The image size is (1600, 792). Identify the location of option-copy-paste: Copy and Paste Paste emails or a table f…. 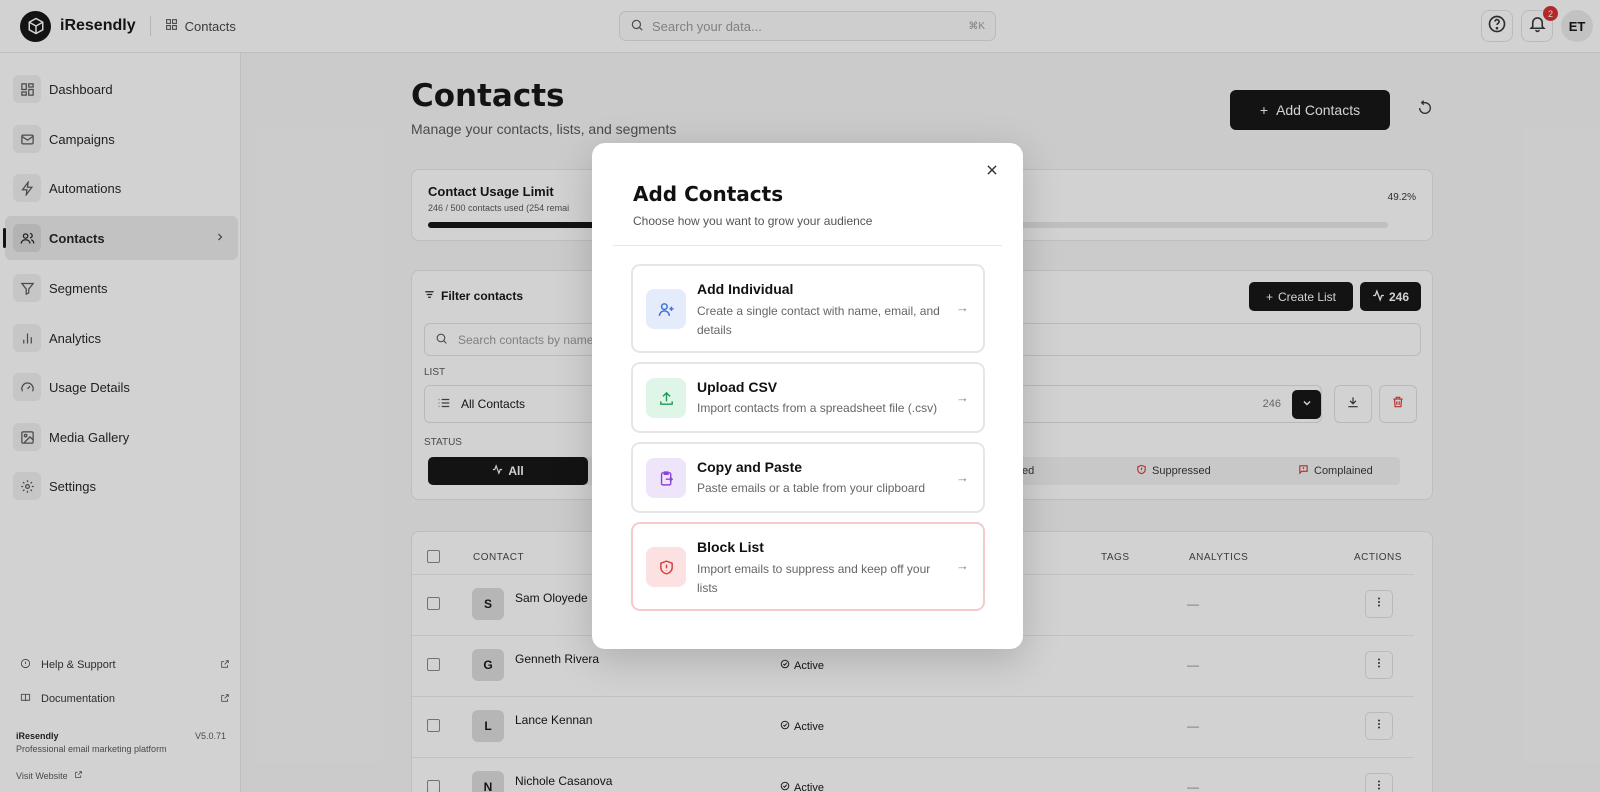
(808, 477).